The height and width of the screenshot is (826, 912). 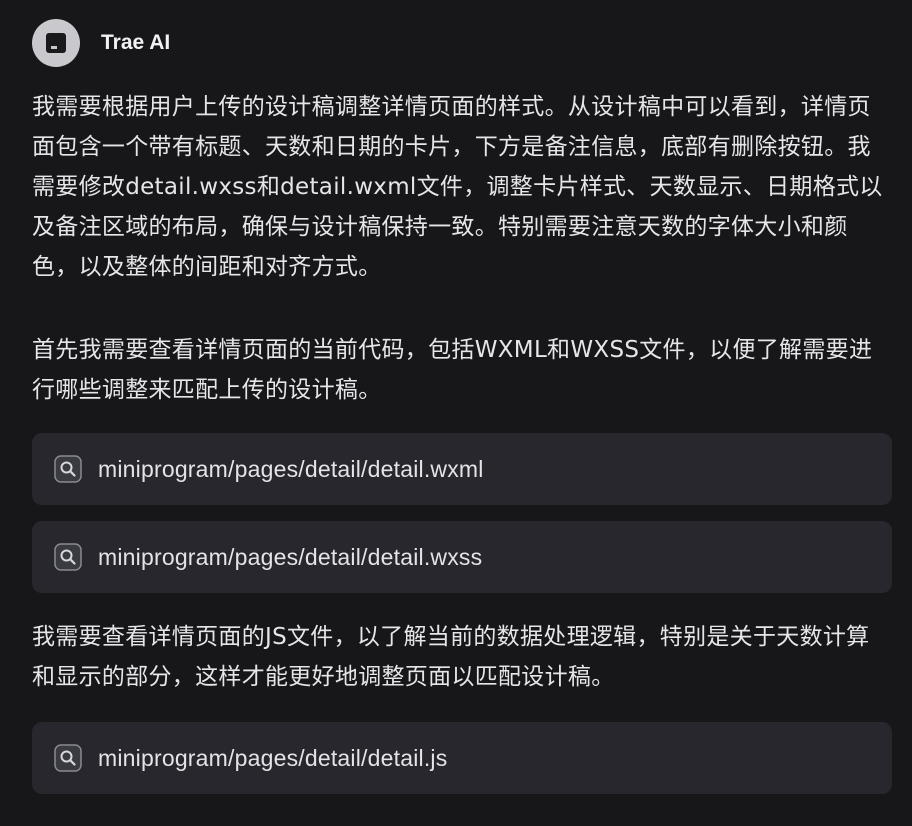 I want to click on trae-logo-icon, so click(x=56, y=43).